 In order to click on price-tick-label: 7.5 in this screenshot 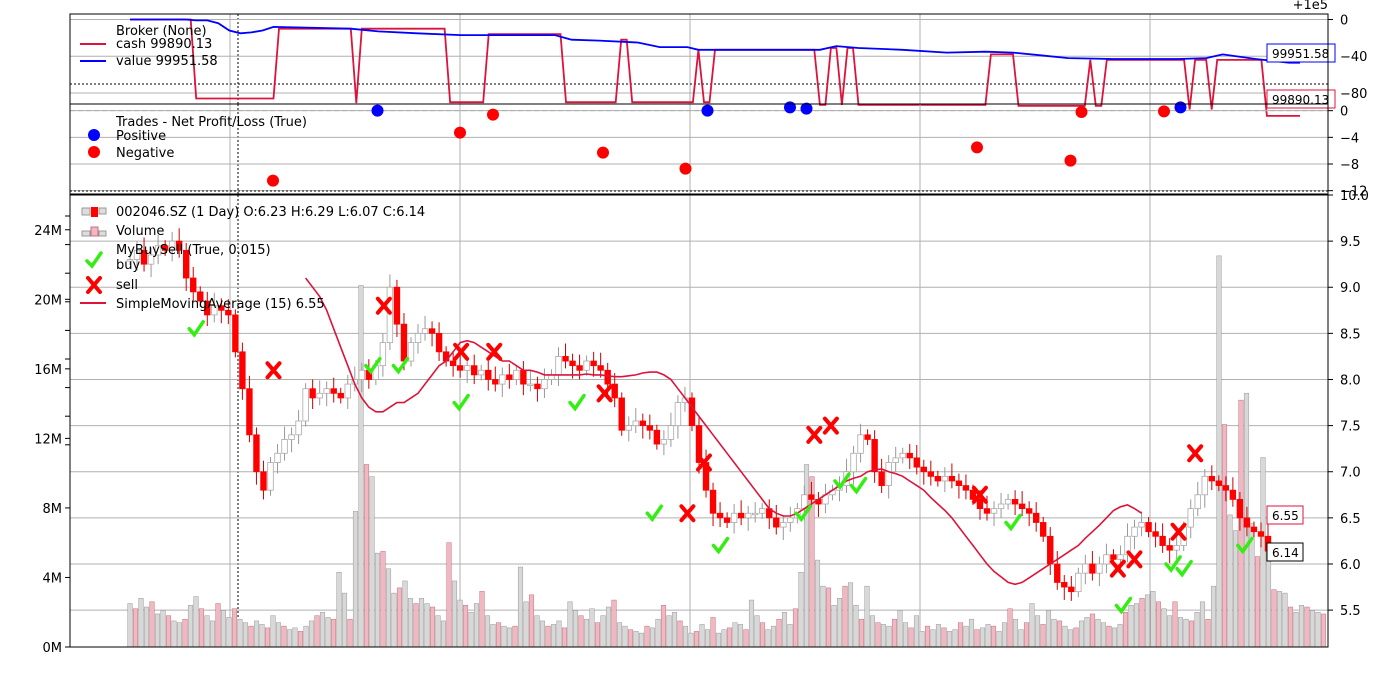, I will do `click(1350, 427)`.